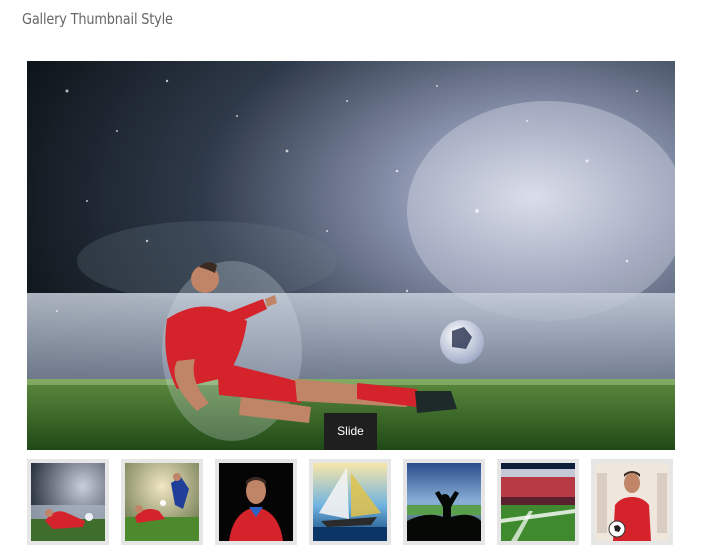  Describe the element at coordinates (256, 502) in the screenshot. I see `thumb-man-red-shirt` at that location.